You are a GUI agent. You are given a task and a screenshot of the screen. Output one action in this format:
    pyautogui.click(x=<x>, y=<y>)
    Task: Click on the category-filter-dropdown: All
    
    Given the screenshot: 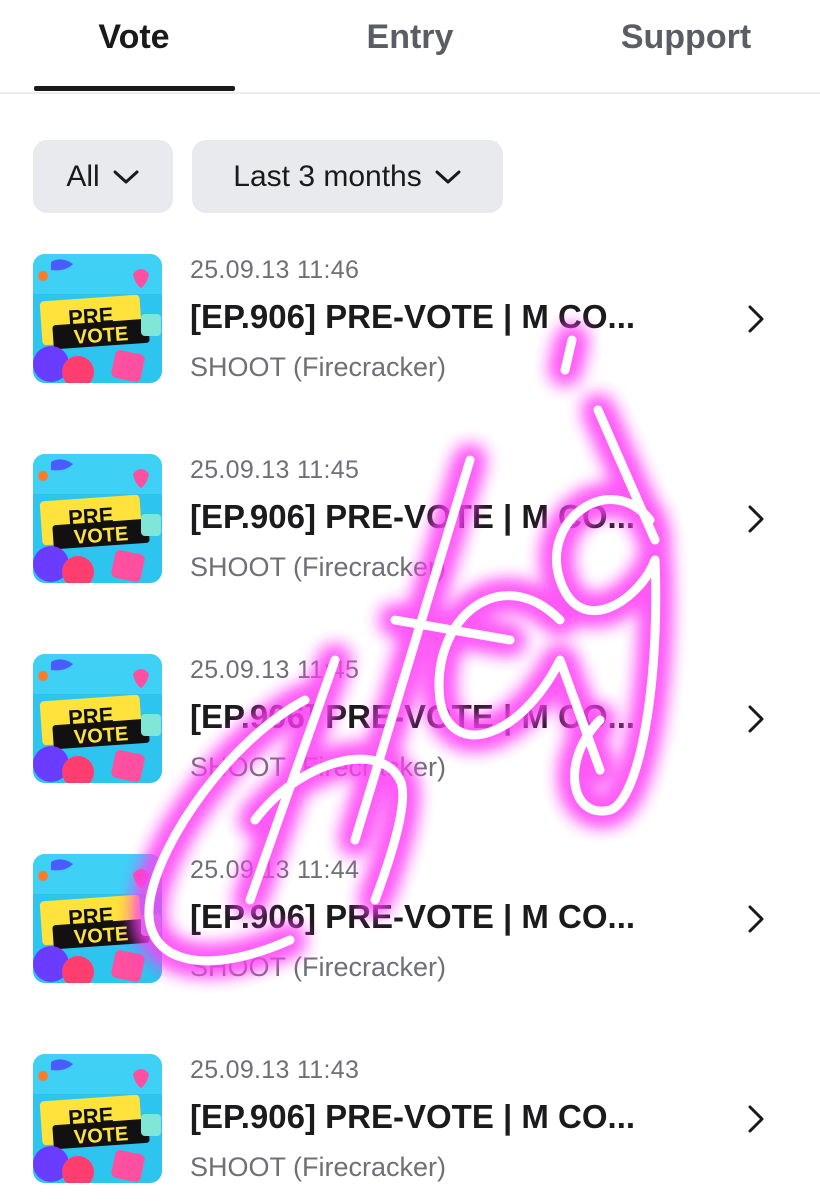 What is the action you would take?
    pyautogui.click(x=103, y=176)
    